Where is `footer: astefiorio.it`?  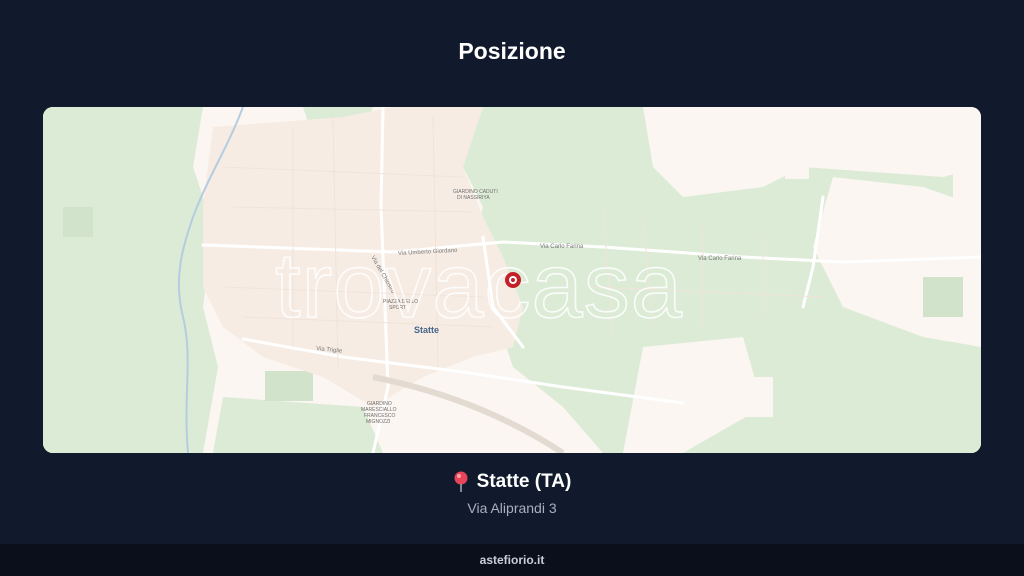 footer: astefiorio.it is located at coordinates (512, 560).